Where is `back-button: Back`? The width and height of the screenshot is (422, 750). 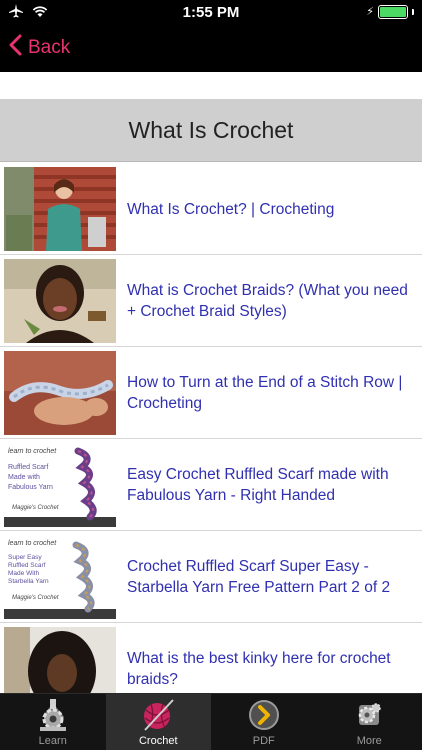 back-button: Back is located at coordinates (39, 48).